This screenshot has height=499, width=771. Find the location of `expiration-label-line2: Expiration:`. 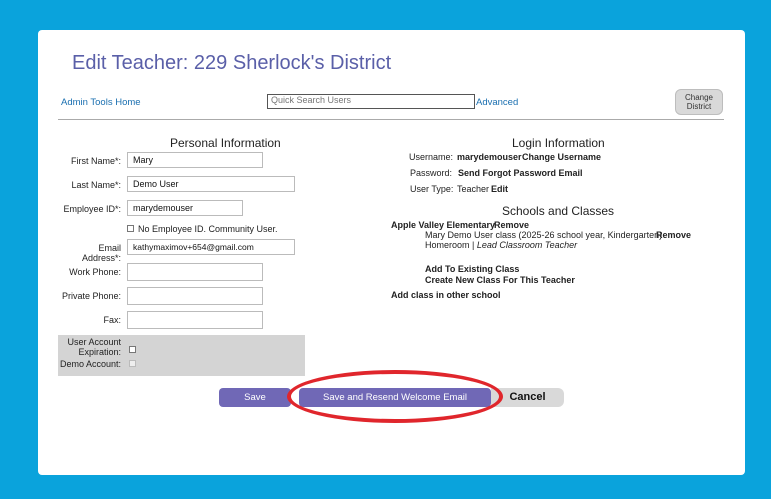

expiration-label-line2: Expiration: is located at coordinates (99, 352).